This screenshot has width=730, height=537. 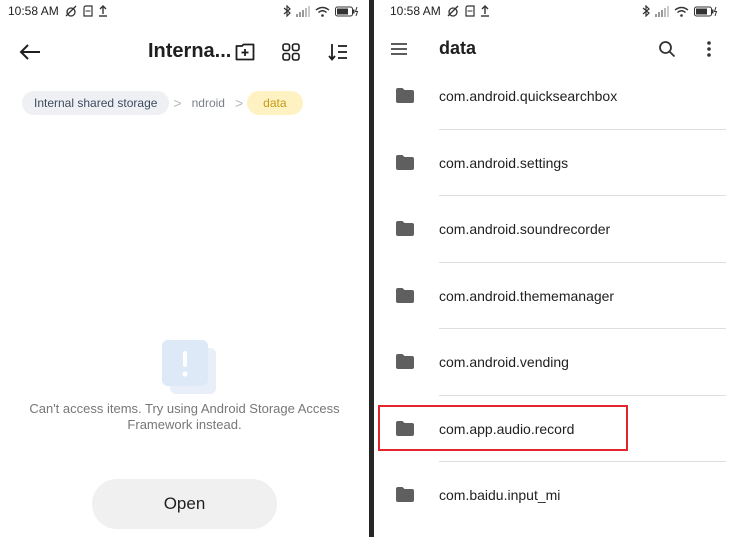 I want to click on sort-icon, so click(x=337, y=52).